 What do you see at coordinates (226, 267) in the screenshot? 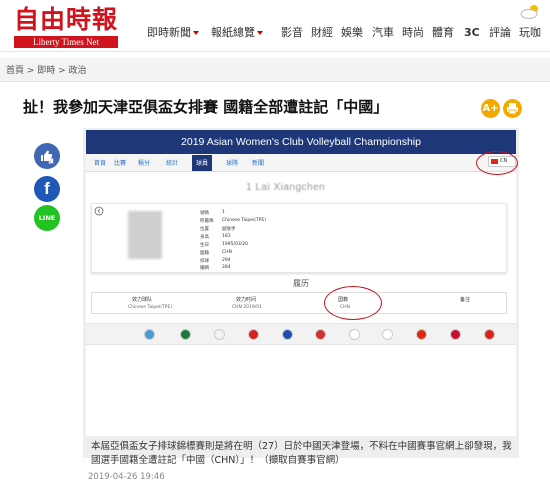
I see `info-value: 284` at bounding box center [226, 267].